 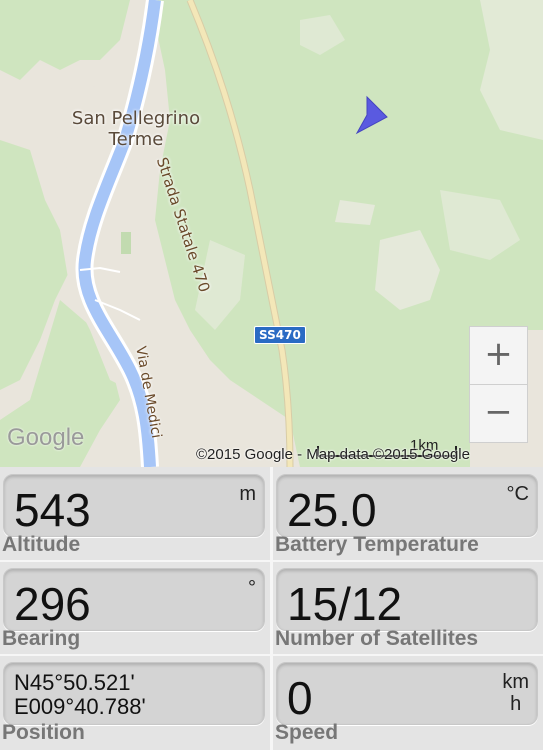 I want to click on stat-altitude: 543 m Altitude, so click(x=135, y=513).